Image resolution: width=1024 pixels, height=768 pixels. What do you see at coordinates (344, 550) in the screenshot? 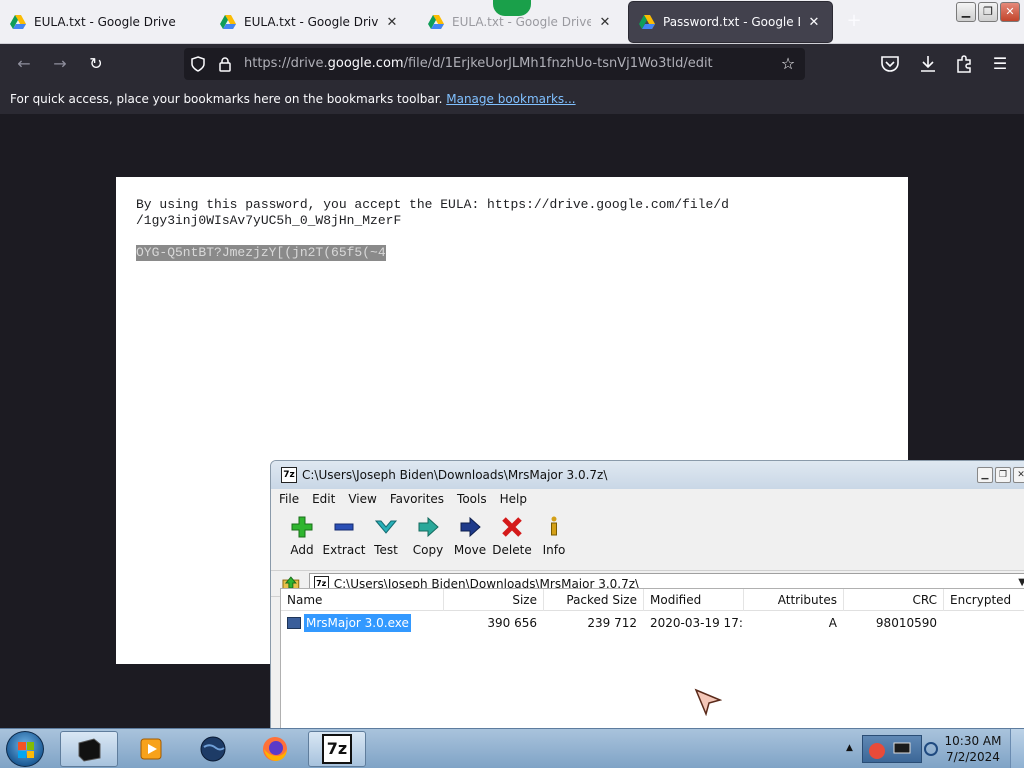
I see `extract-label: Extract` at bounding box center [344, 550].